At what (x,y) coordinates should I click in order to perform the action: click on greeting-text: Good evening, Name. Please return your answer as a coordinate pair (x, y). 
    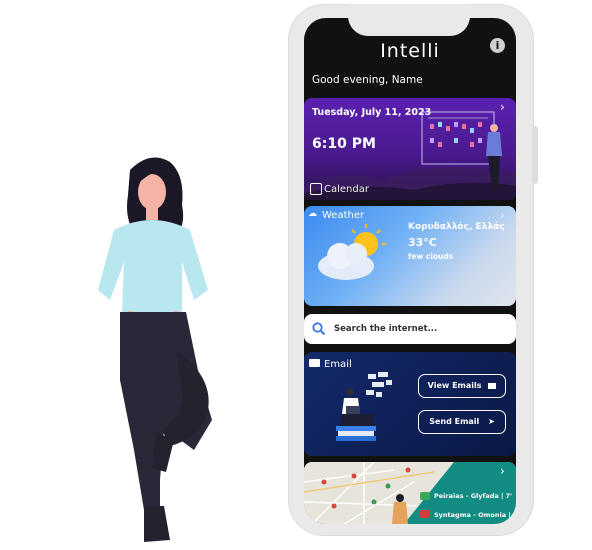
    Looking at the image, I should click on (367, 80).